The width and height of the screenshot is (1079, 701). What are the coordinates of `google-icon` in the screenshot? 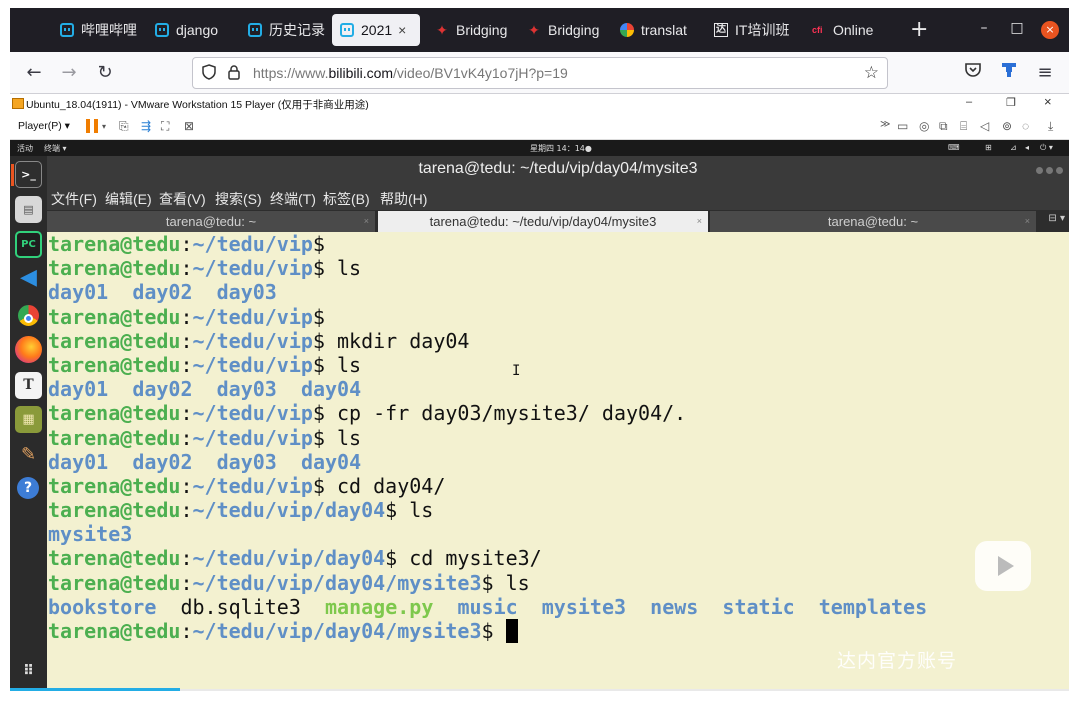 It's located at (627, 30).